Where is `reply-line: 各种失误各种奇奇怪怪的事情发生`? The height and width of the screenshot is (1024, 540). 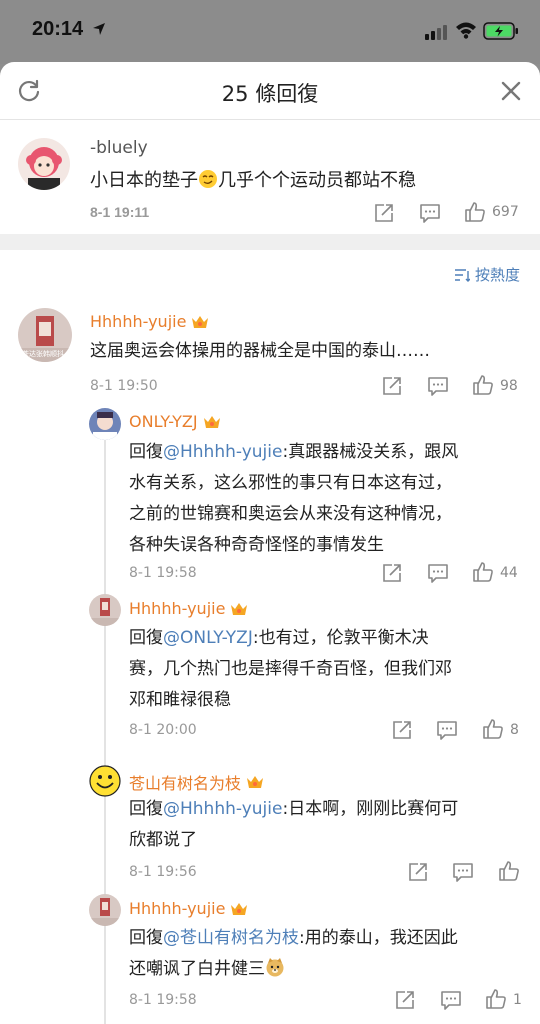 reply-line: 各种失误各种奇奇怪怪的事情发生 is located at coordinates (256, 545).